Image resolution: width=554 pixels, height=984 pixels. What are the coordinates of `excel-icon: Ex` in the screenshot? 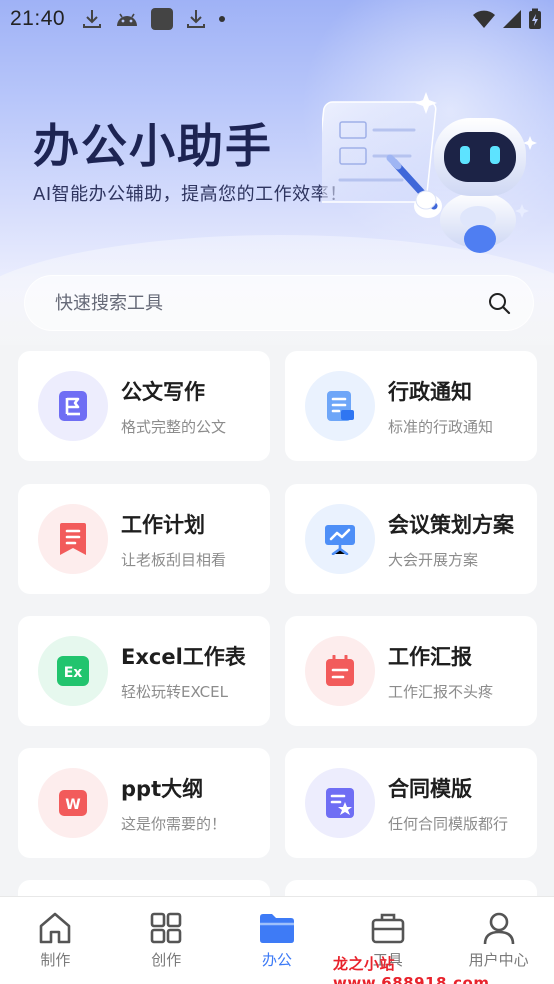 It's located at (73, 671).